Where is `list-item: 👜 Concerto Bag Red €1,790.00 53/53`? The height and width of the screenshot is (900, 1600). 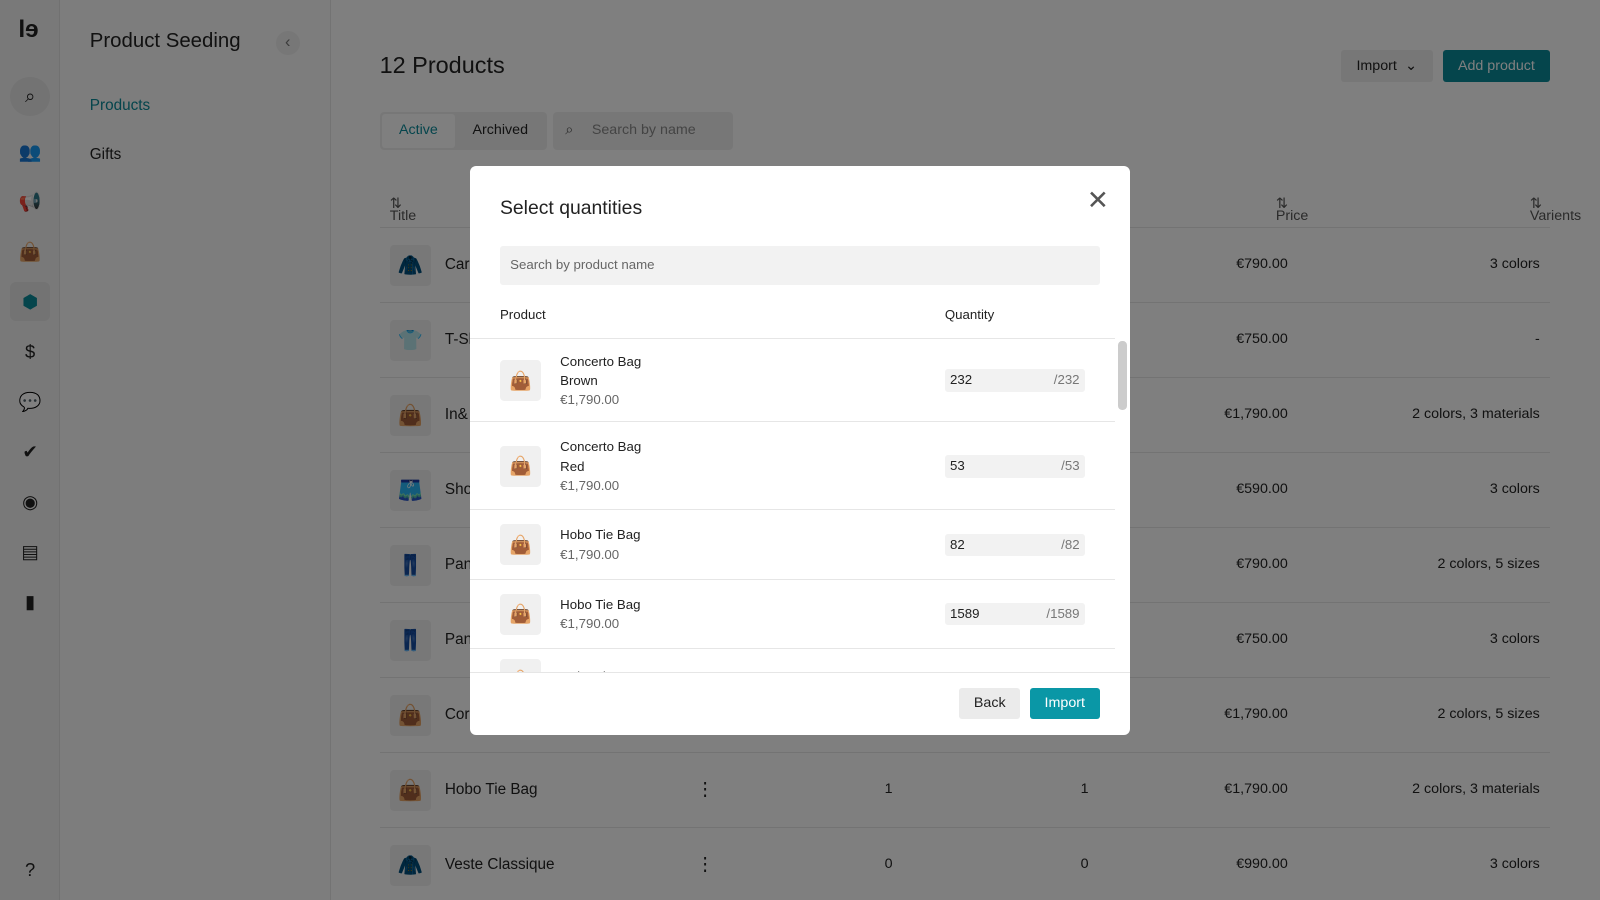
list-item: 👜 Concerto Bag Red €1,790.00 53/53 is located at coordinates (793, 466).